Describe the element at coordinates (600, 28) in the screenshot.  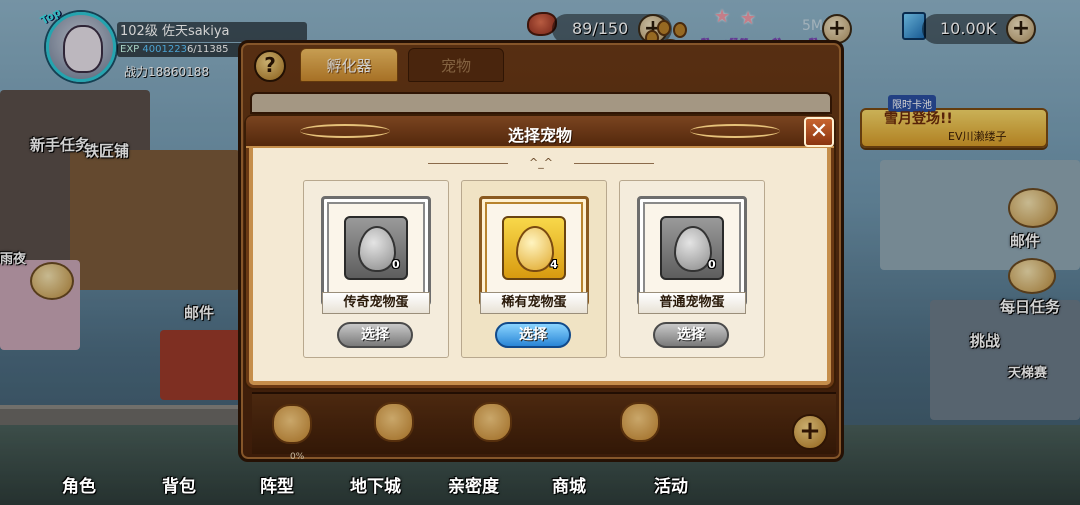
I see `stamina-value: 89/150` at that location.